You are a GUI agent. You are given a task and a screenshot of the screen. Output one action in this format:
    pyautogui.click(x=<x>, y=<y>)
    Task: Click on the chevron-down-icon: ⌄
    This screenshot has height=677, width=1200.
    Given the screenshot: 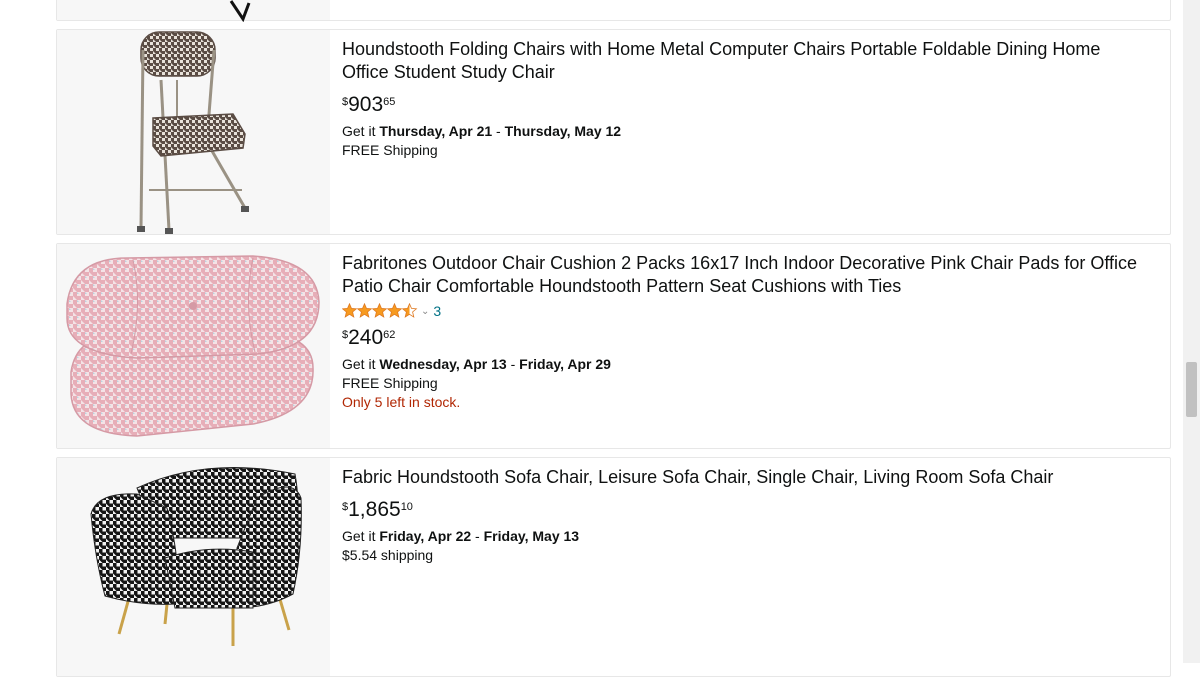 What is the action you would take?
    pyautogui.click(x=425, y=311)
    